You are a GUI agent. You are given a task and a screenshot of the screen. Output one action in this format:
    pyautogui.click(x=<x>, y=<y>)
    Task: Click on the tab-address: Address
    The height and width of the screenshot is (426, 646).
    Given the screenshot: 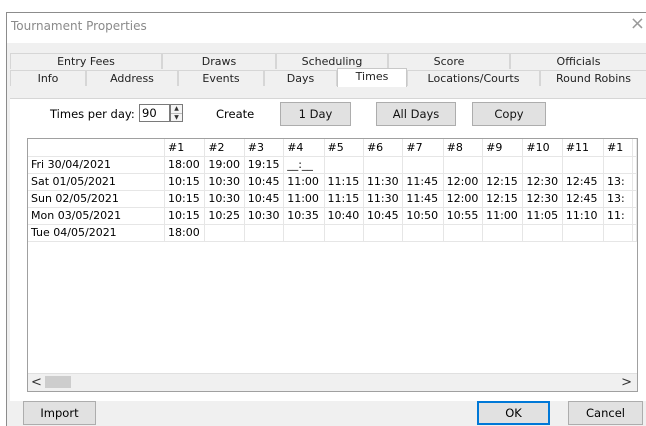 What is the action you would take?
    pyautogui.click(x=132, y=78)
    